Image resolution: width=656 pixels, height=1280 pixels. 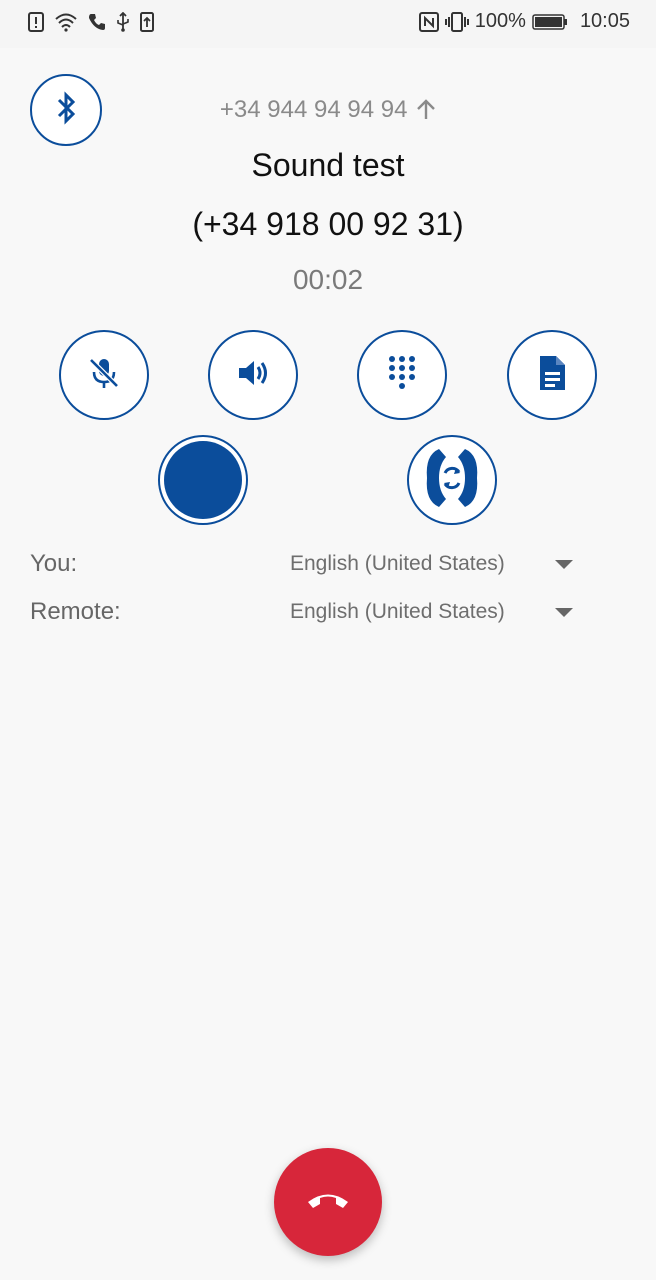 I want to click on clock: 10:05, so click(x=604, y=21).